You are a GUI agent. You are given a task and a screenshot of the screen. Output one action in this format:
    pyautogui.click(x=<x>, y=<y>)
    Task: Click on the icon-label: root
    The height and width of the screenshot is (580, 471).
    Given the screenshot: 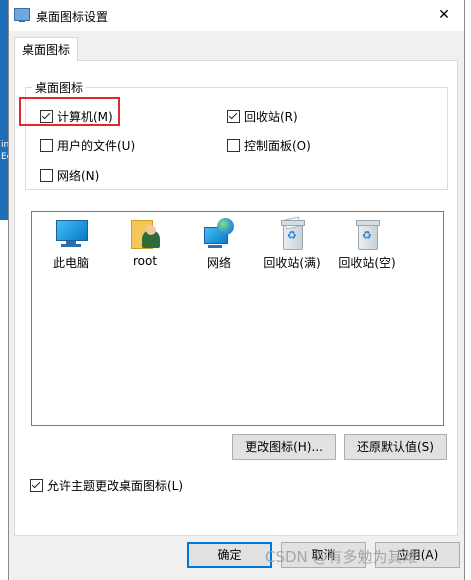 What is the action you would take?
    pyautogui.click(x=145, y=261)
    